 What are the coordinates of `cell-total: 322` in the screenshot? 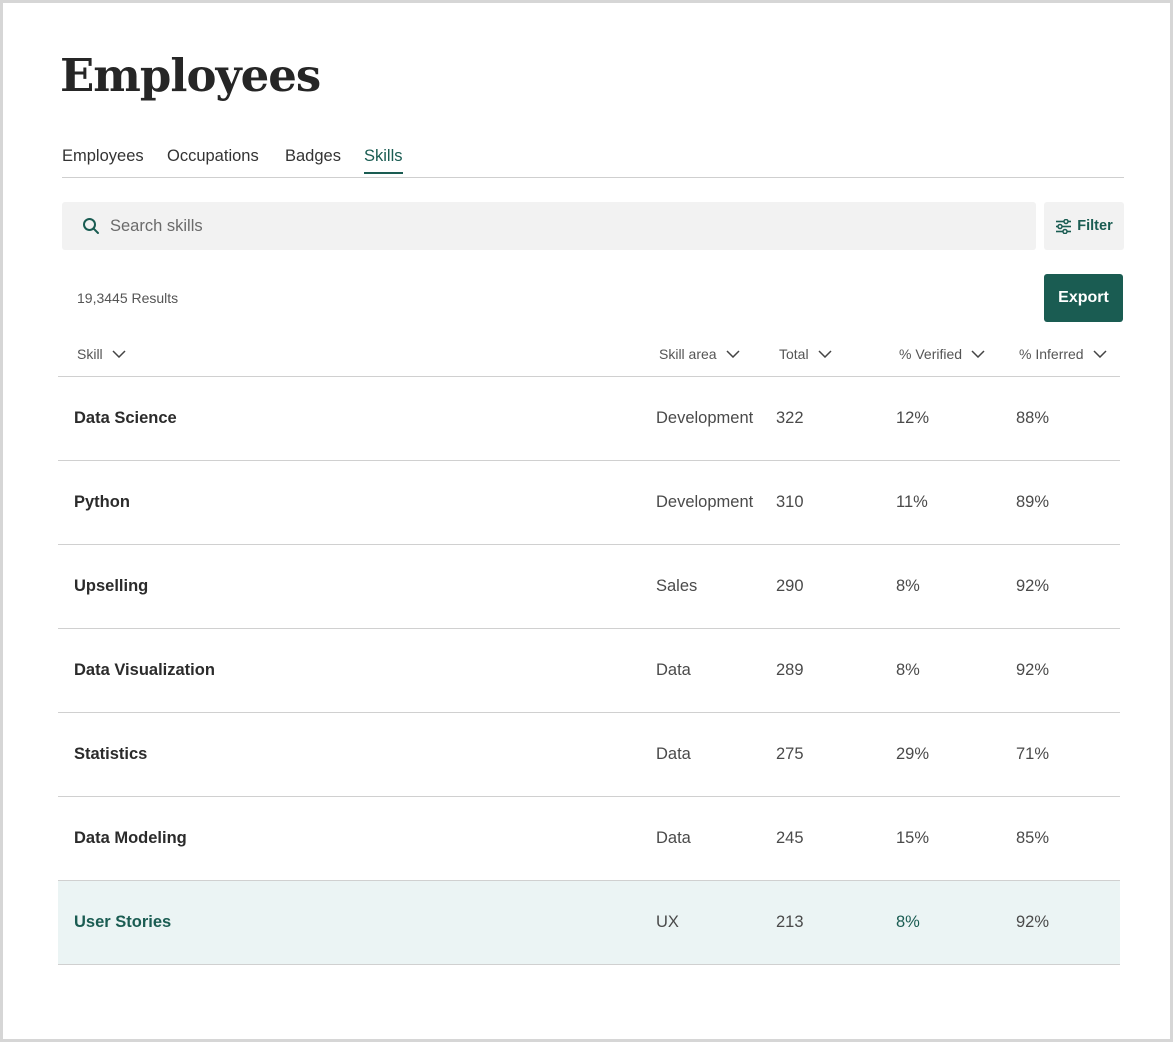 It's located at (790, 418).